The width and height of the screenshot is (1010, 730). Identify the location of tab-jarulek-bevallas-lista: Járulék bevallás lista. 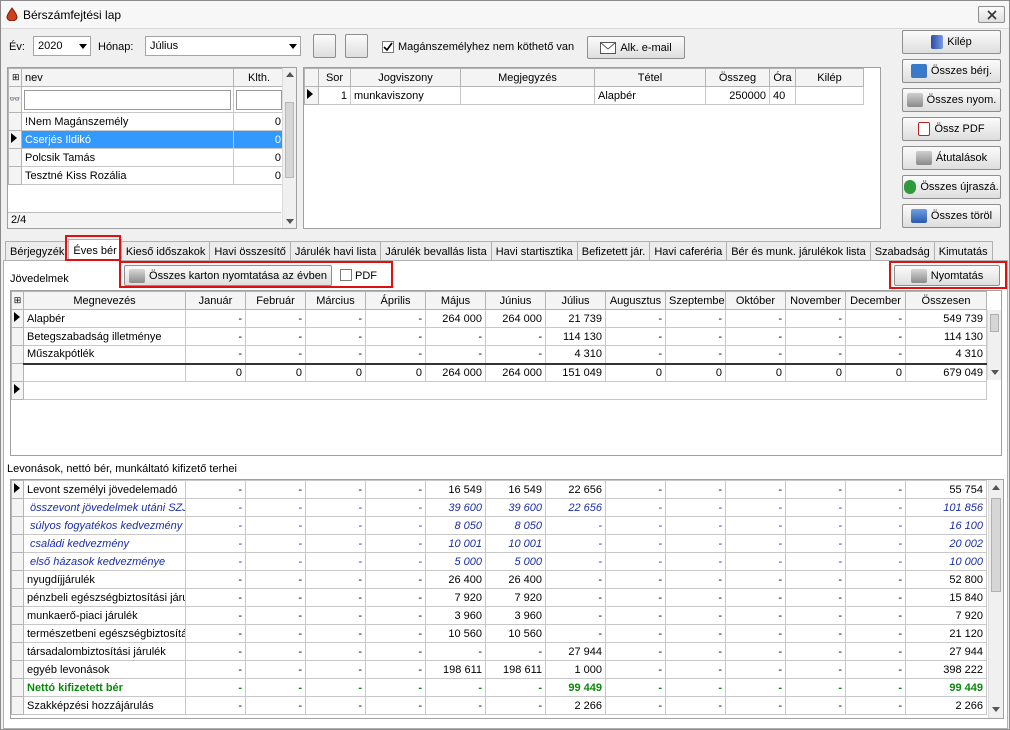
(436, 251).